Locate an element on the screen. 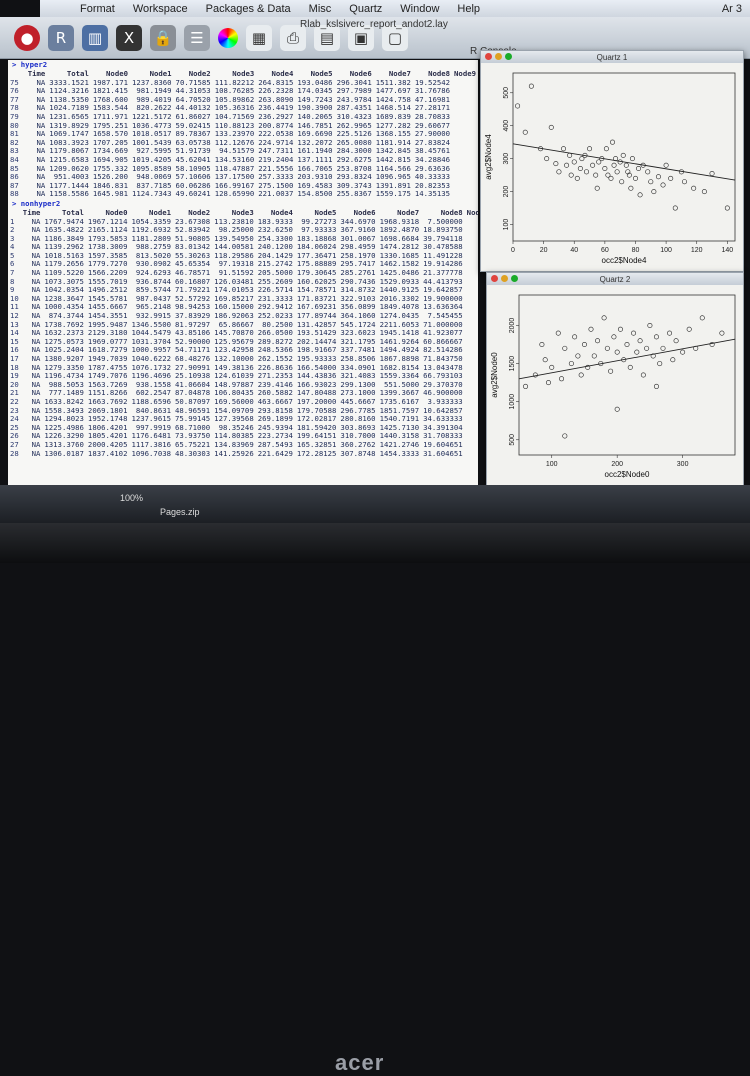  trend-line is located at coordinates (624, 162).